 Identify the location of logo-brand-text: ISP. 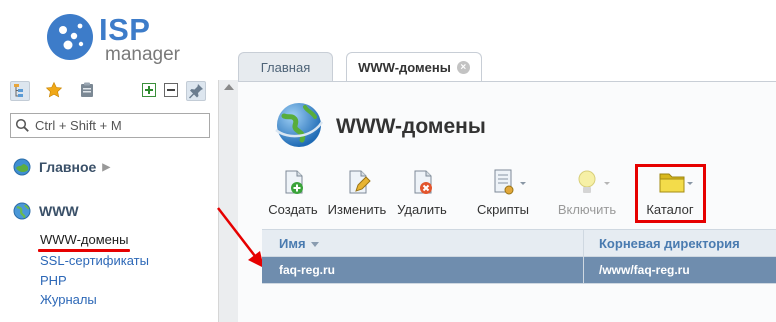
(125, 29).